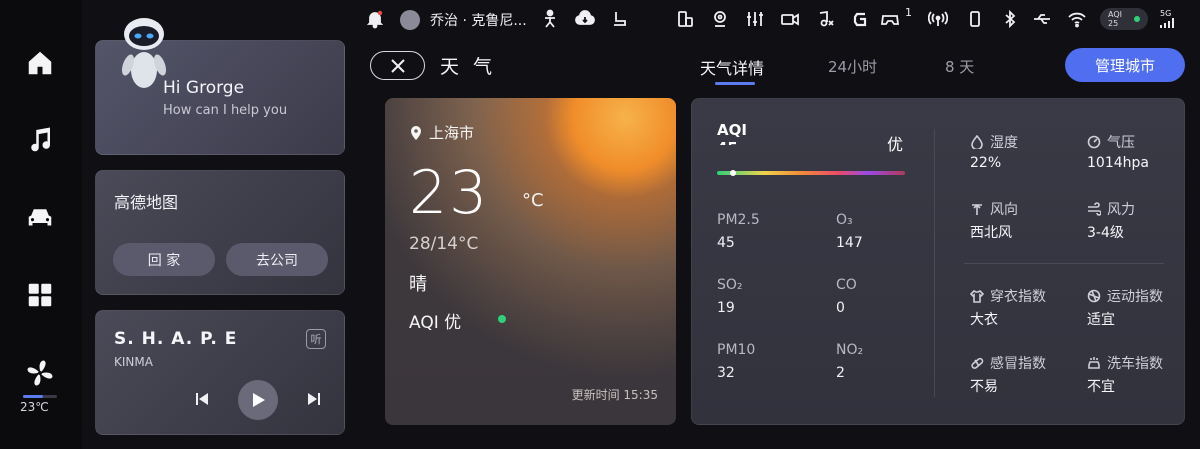 This screenshot has height=449, width=1200. What do you see at coordinates (850, 350) in the screenshot?
I see `pollutant-label: NO₂` at bounding box center [850, 350].